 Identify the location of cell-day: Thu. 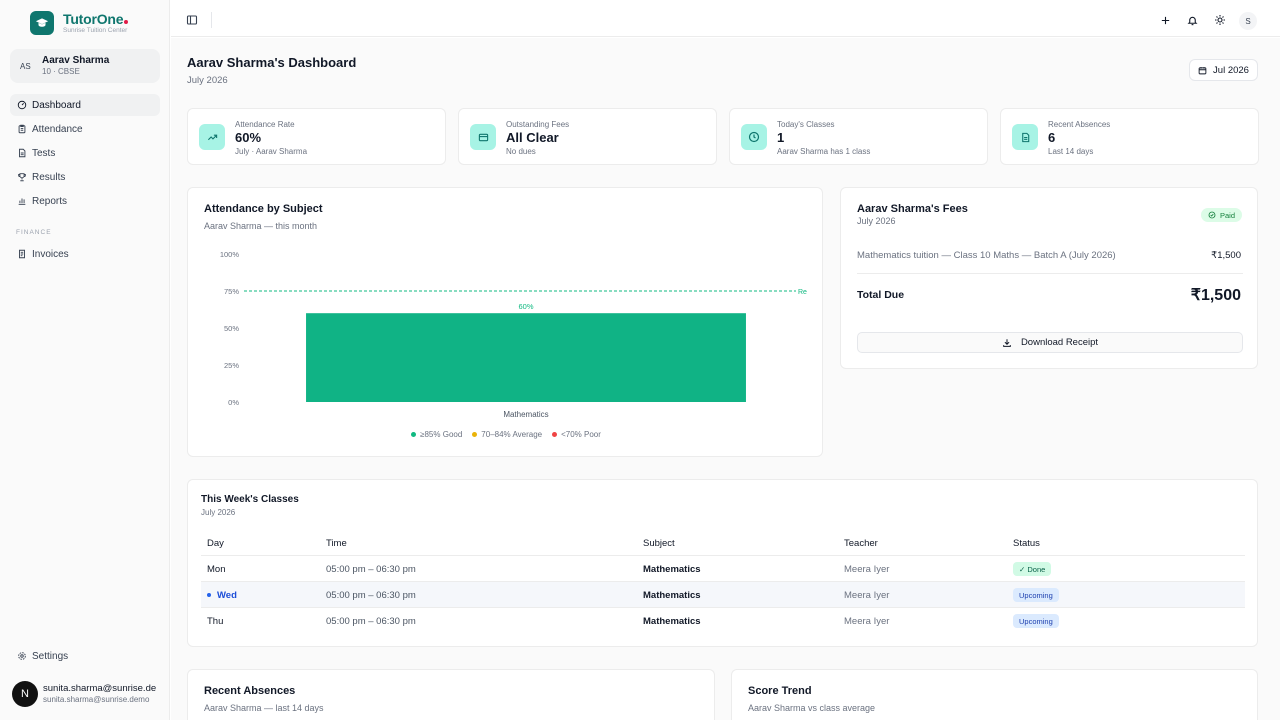
(215, 621).